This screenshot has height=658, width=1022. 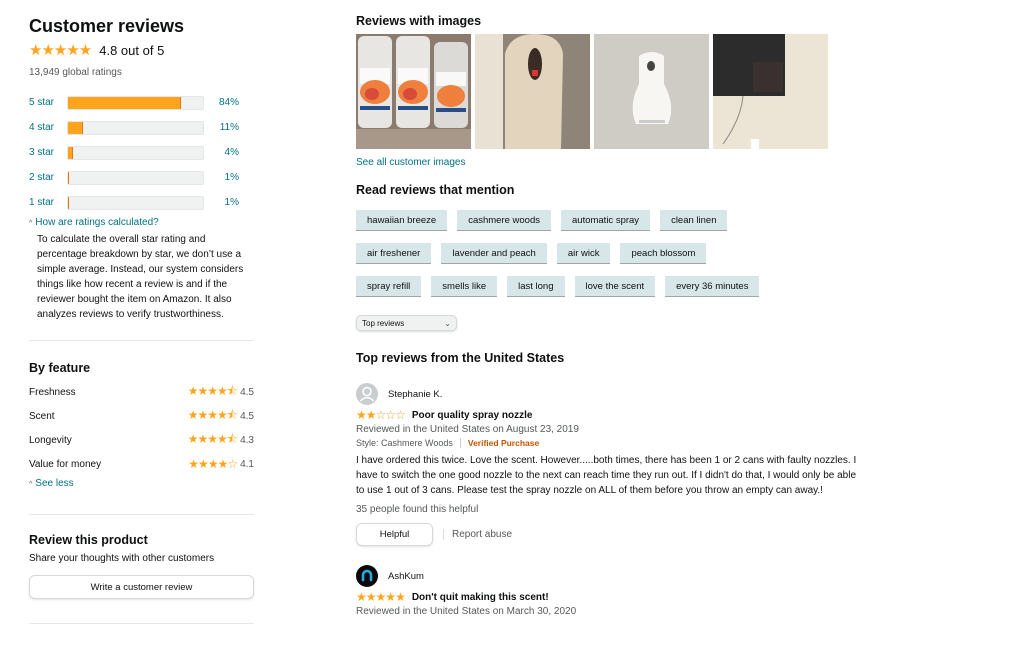 I want to click on customer-reviews-heading: Customer reviews, so click(x=107, y=26).